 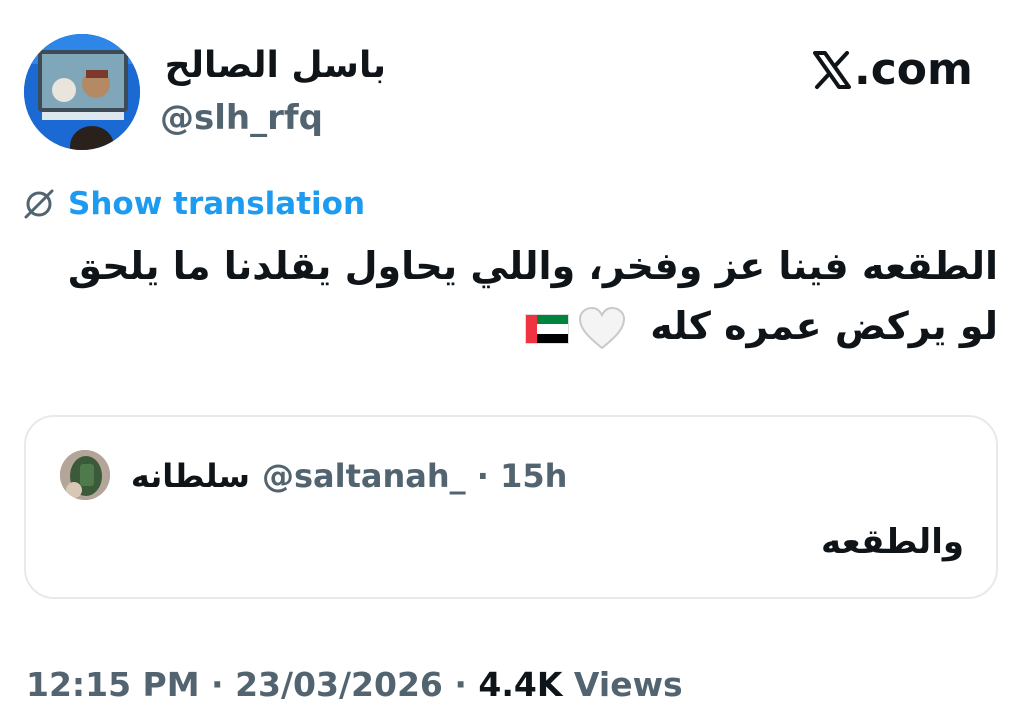 What do you see at coordinates (339, 684) in the screenshot?
I see `post-date: 23/03/2026` at bounding box center [339, 684].